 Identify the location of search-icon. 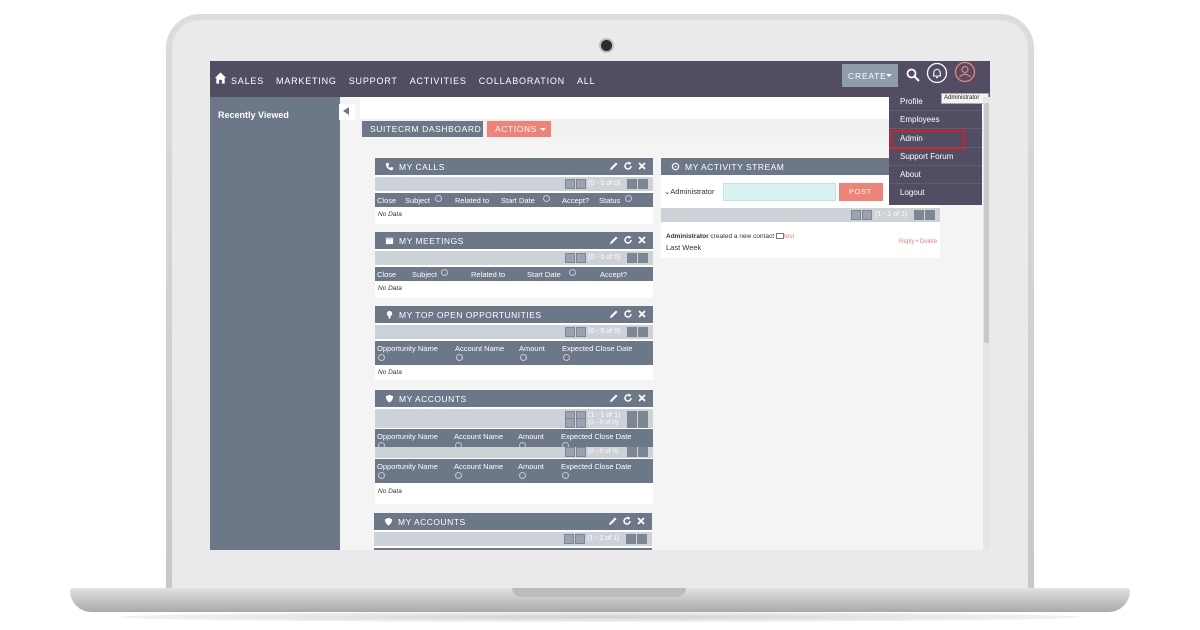
(913, 75).